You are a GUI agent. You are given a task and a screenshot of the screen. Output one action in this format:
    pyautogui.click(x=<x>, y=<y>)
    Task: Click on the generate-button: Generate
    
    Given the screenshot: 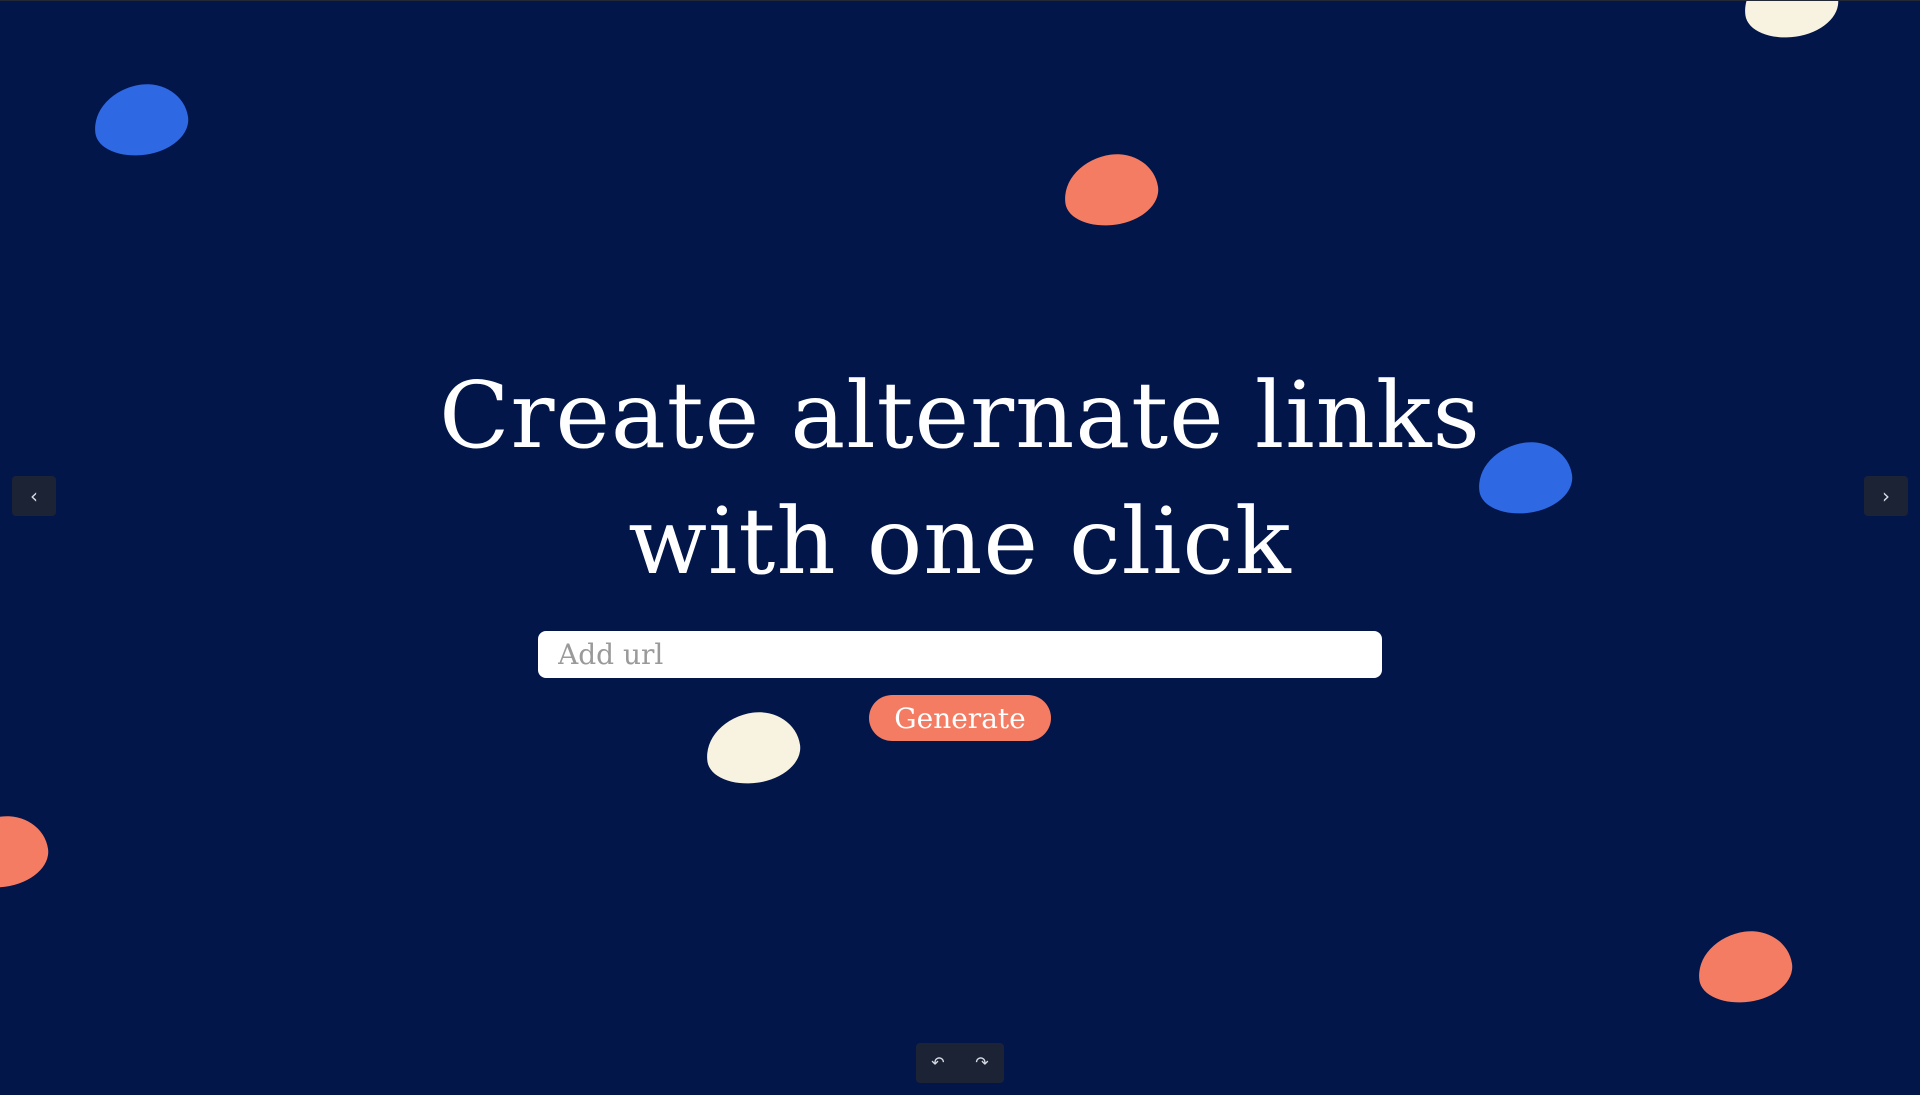 What is the action you would take?
    pyautogui.click(x=960, y=718)
    